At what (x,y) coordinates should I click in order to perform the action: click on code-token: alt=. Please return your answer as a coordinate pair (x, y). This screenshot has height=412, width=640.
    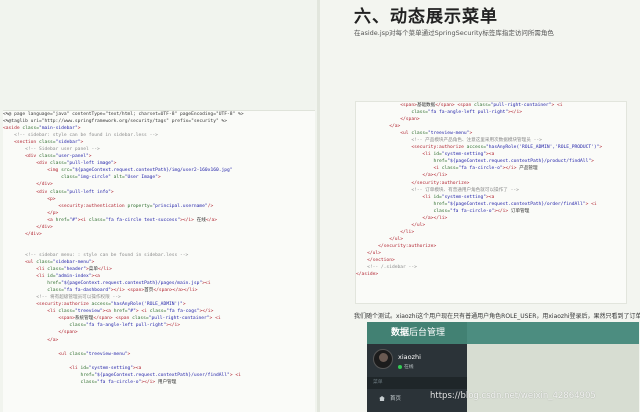
    Looking at the image, I should click on (117, 178).